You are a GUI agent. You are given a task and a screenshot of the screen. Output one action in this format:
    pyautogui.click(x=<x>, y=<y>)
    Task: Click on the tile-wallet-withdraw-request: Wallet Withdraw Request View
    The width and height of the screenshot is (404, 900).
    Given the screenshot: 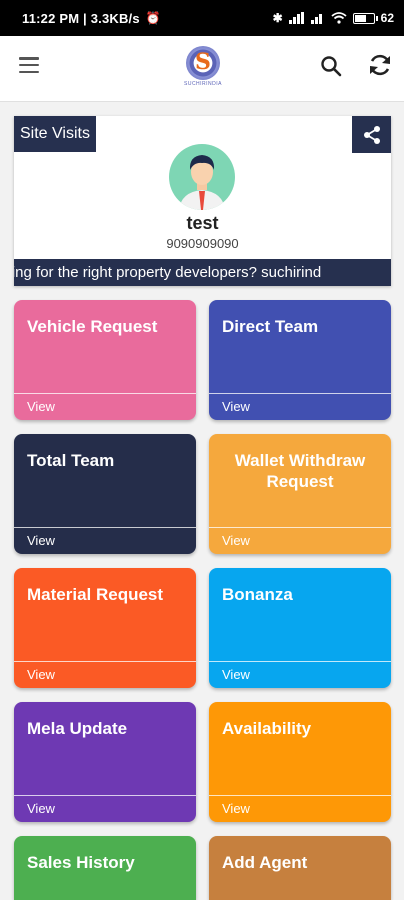 What is the action you would take?
    pyautogui.click(x=300, y=494)
    